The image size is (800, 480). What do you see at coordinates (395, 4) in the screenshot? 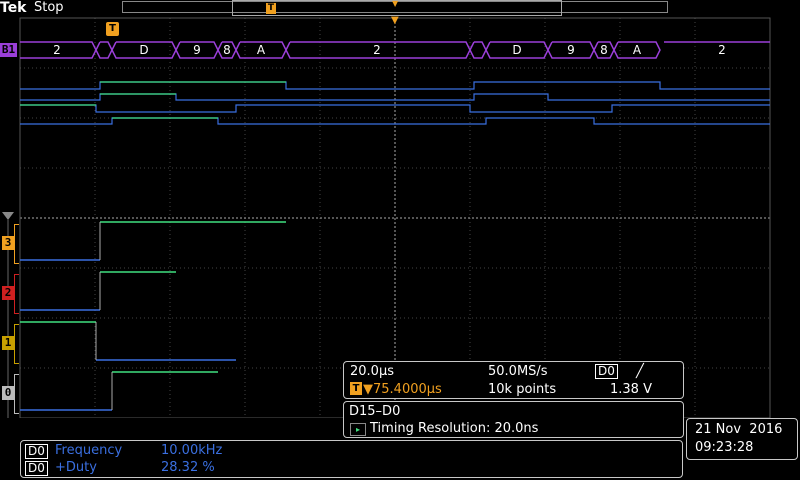
I see `record-center-marker: ▼` at bounding box center [395, 4].